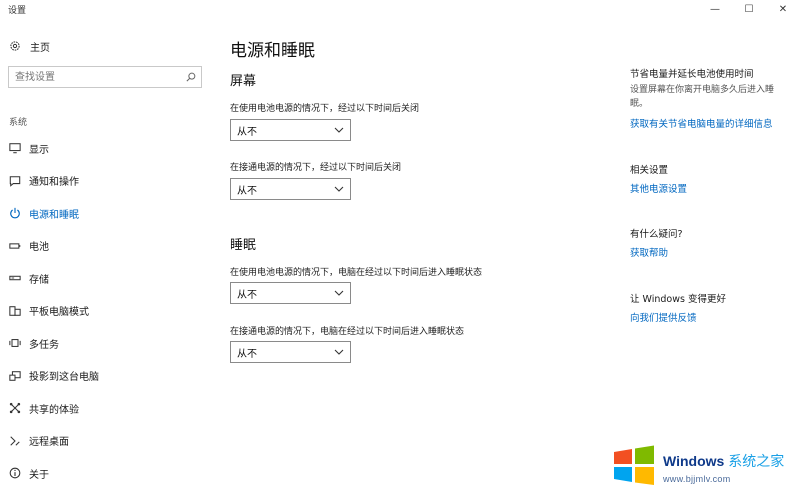  What do you see at coordinates (400, 14) in the screenshot?
I see `title-bar: 设置 — ☐ ✕` at bounding box center [400, 14].